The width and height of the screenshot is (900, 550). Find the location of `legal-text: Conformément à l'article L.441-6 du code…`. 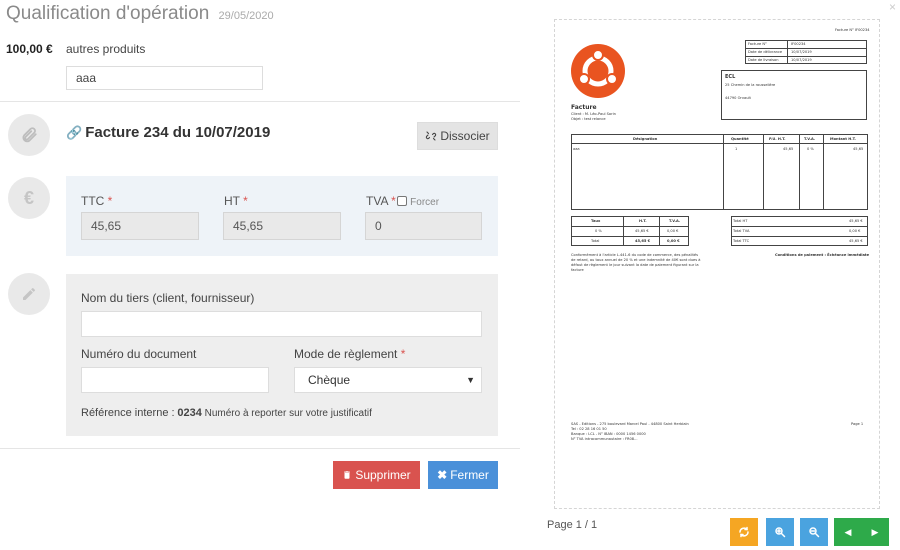

legal-text: Conformément à l'article L.441-6 du code… is located at coordinates (634, 255).